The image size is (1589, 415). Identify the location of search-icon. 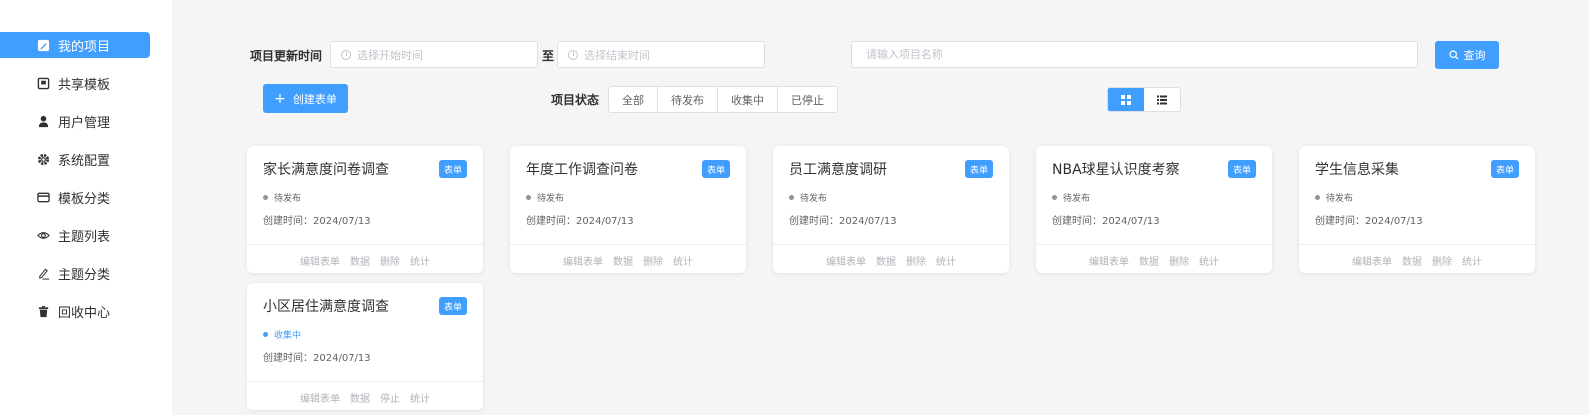
(1453, 55).